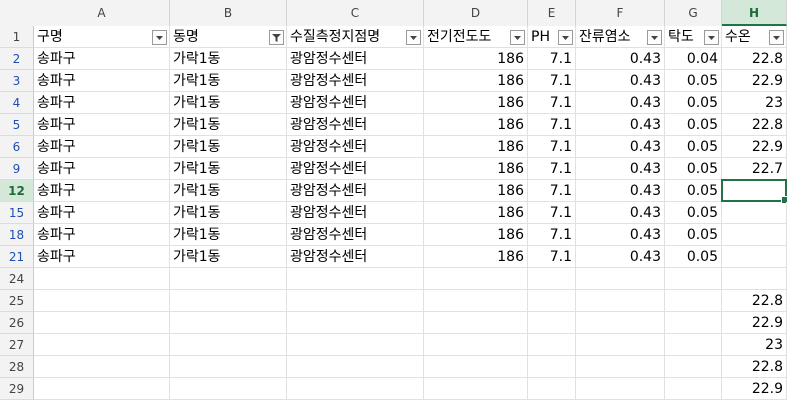 The height and width of the screenshot is (405, 787). I want to click on cell-h: 23, so click(754, 345).